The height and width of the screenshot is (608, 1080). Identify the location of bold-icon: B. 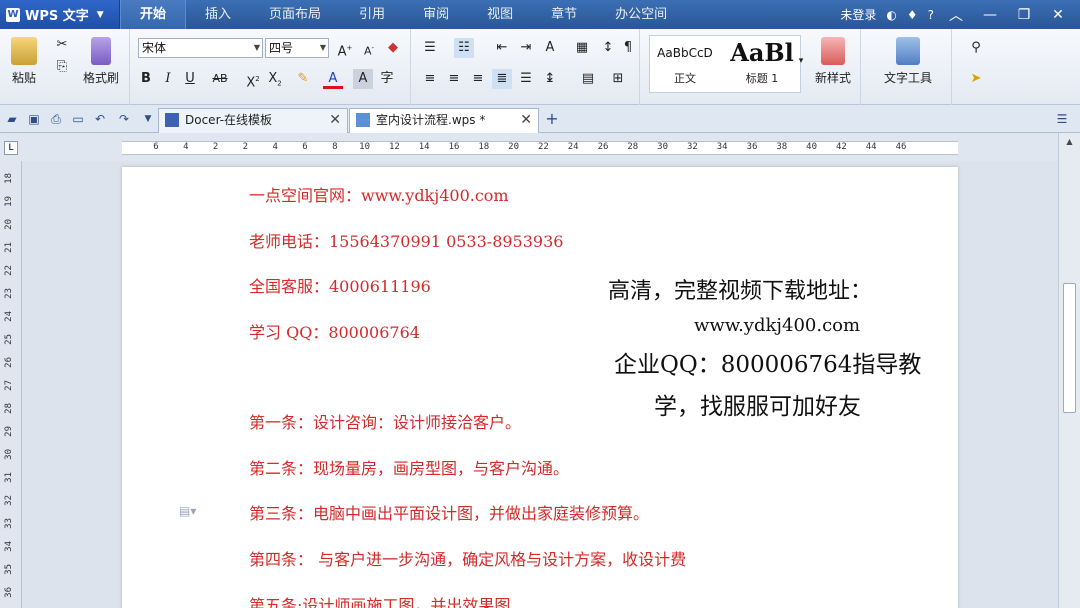
(146, 79).